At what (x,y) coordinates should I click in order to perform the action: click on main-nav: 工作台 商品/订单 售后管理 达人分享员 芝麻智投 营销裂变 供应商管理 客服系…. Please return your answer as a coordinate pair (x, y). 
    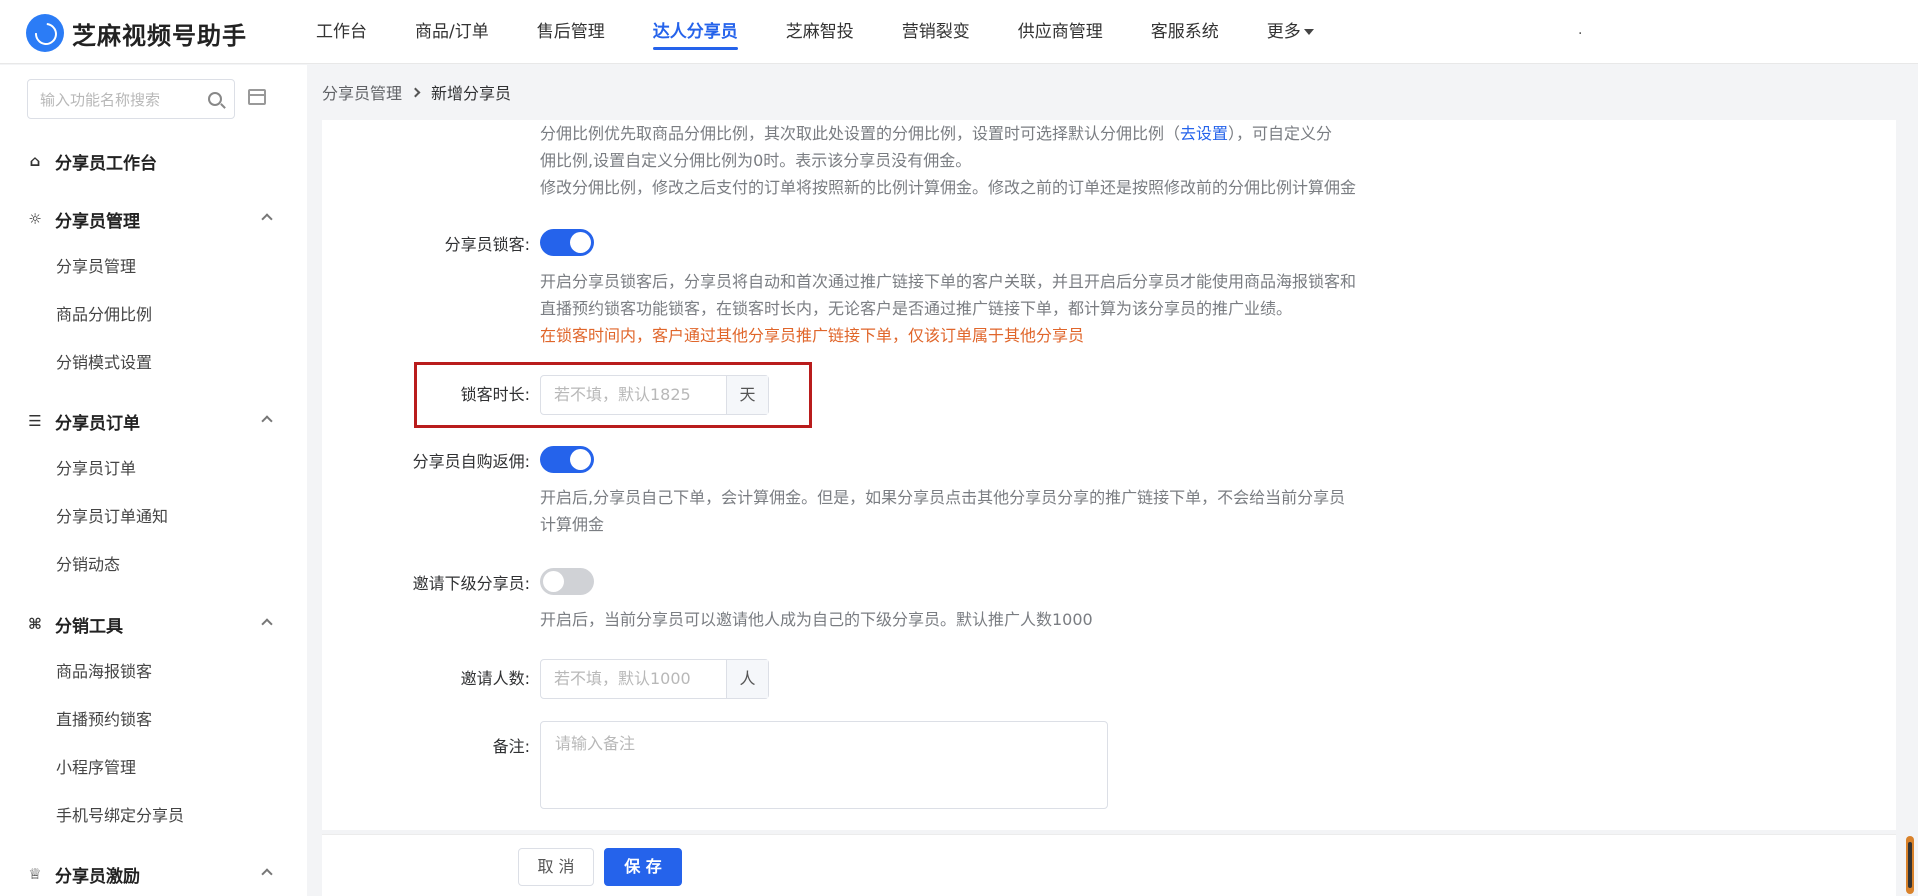
    Looking at the image, I should click on (839, 32).